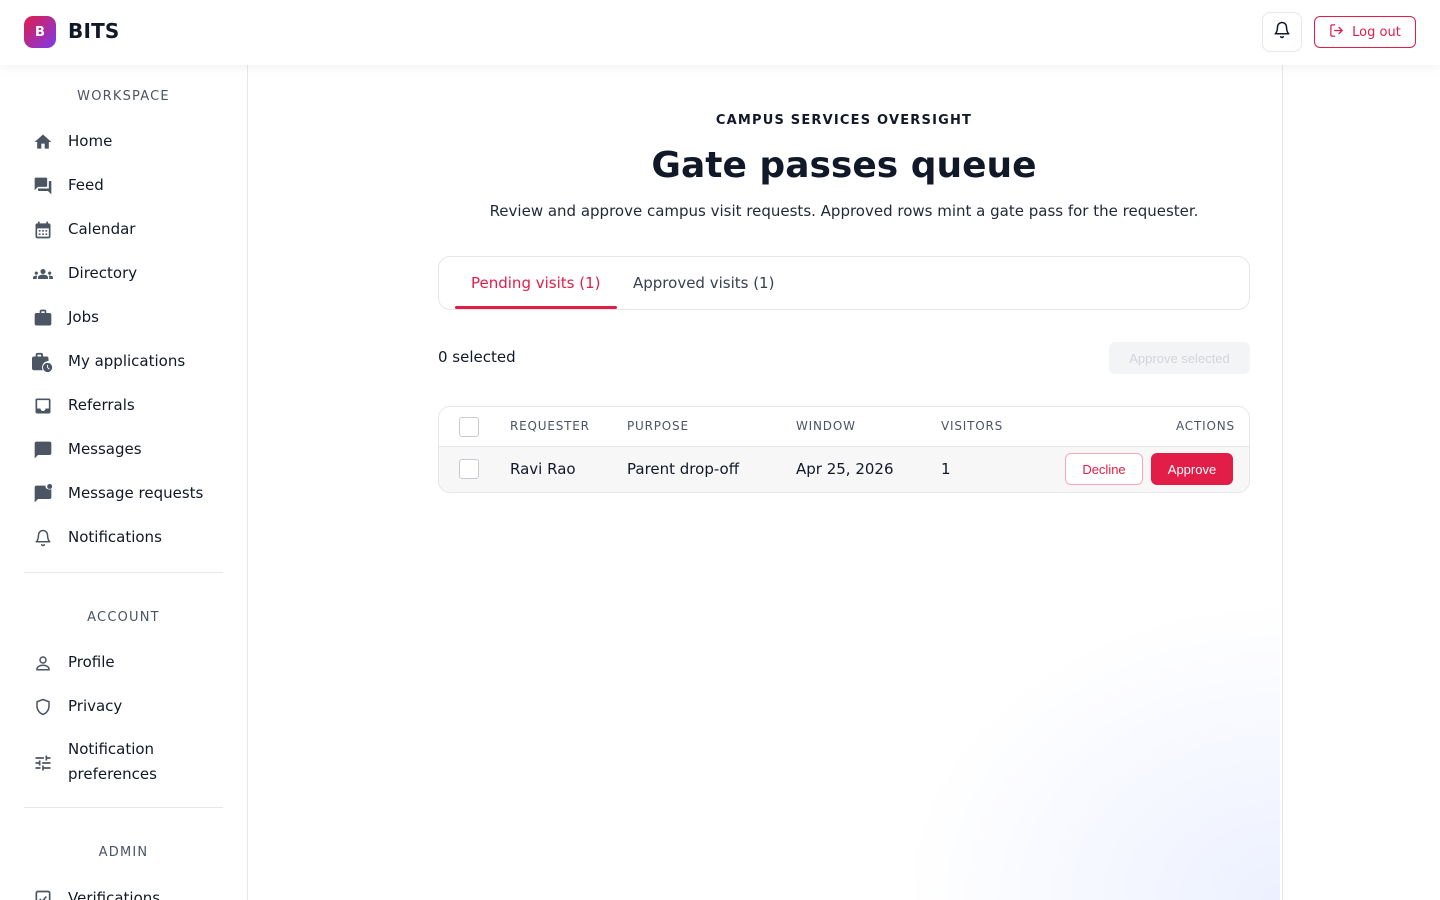 This screenshot has width=1440, height=900. Describe the element at coordinates (536, 307) in the screenshot. I see `active-tab-indicator` at that location.